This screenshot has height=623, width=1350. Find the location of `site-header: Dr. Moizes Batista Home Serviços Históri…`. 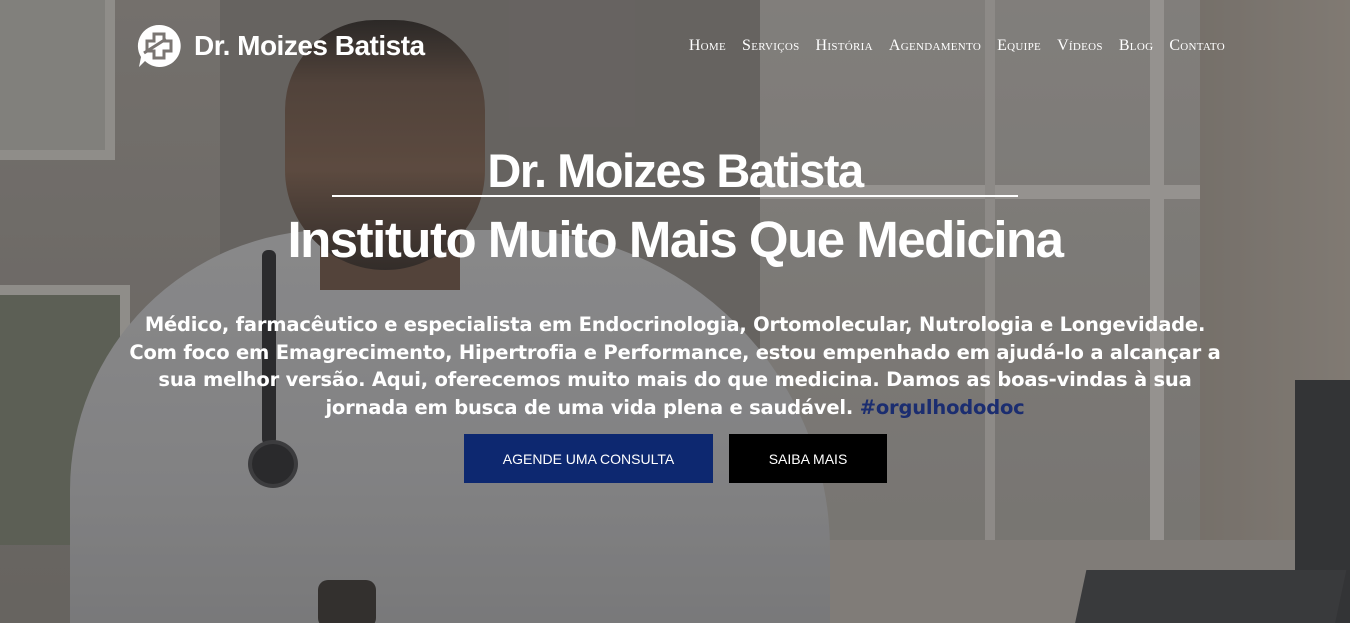

site-header: Dr. Moizes Batista Home Serviços Históri… is located at coordinates (675, 46).